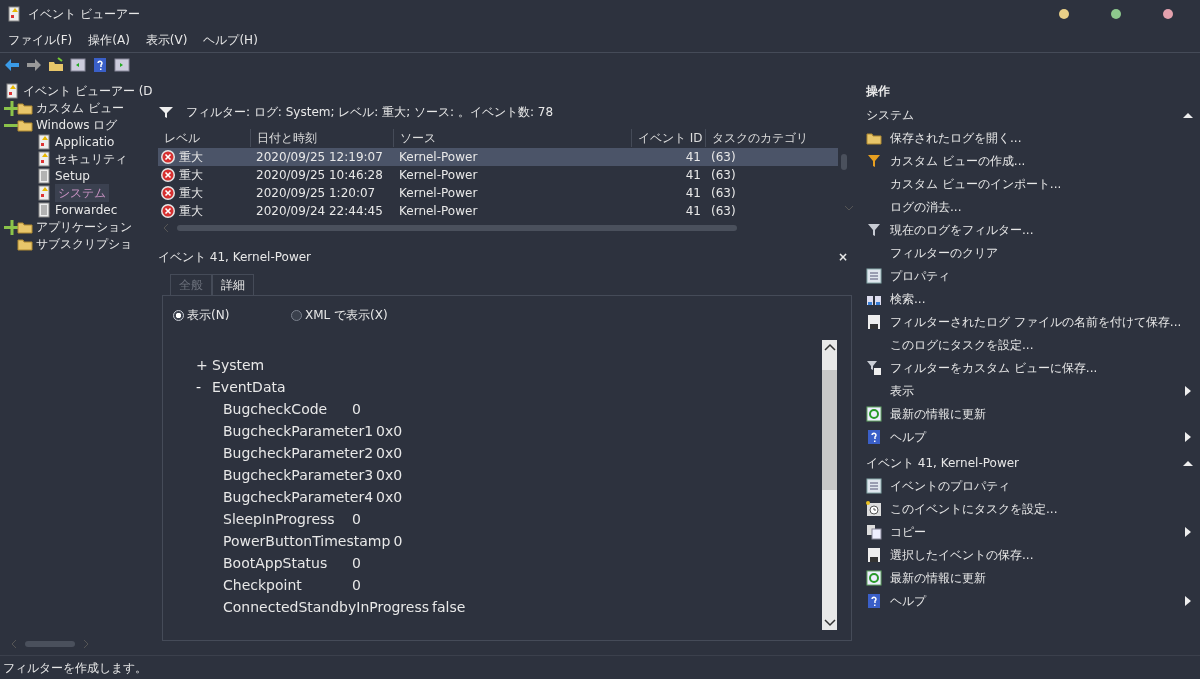 Image resolution: width=1200 pixels, height=679 pixels. I want to click on column-header: レベル, so click(204, 138).